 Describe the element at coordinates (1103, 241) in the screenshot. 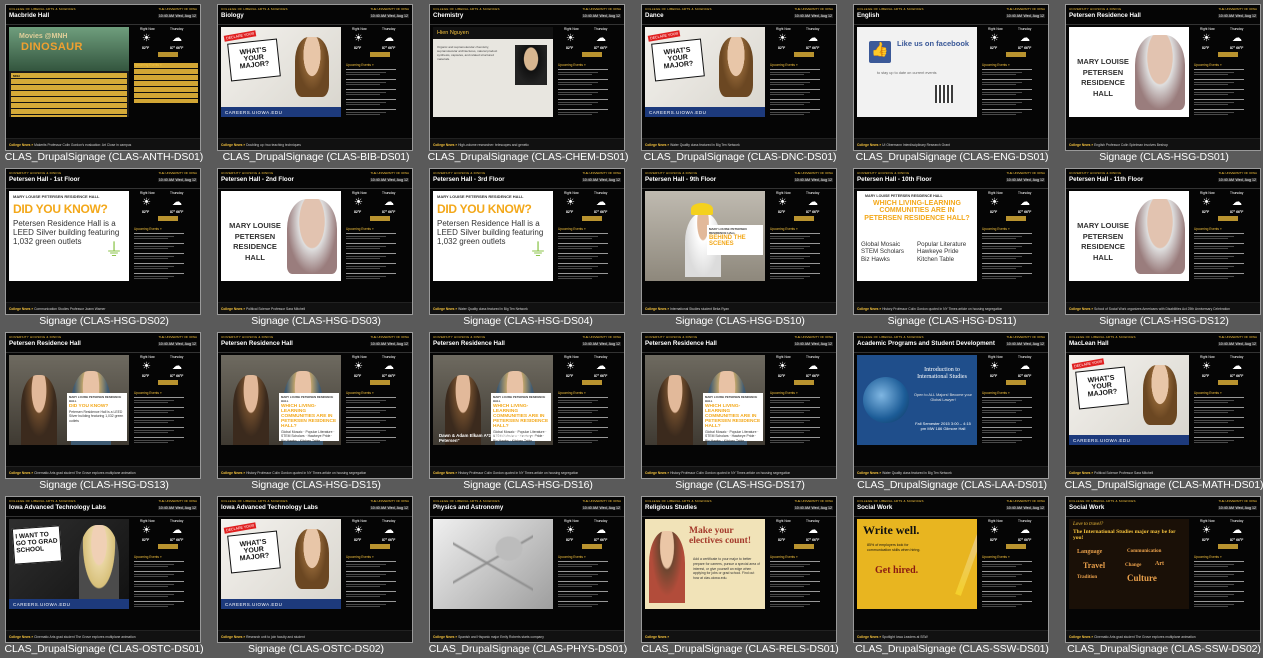

I see `hall-name: MARY LOUISE PETERSEN RESIDENCE HALL` at that location.